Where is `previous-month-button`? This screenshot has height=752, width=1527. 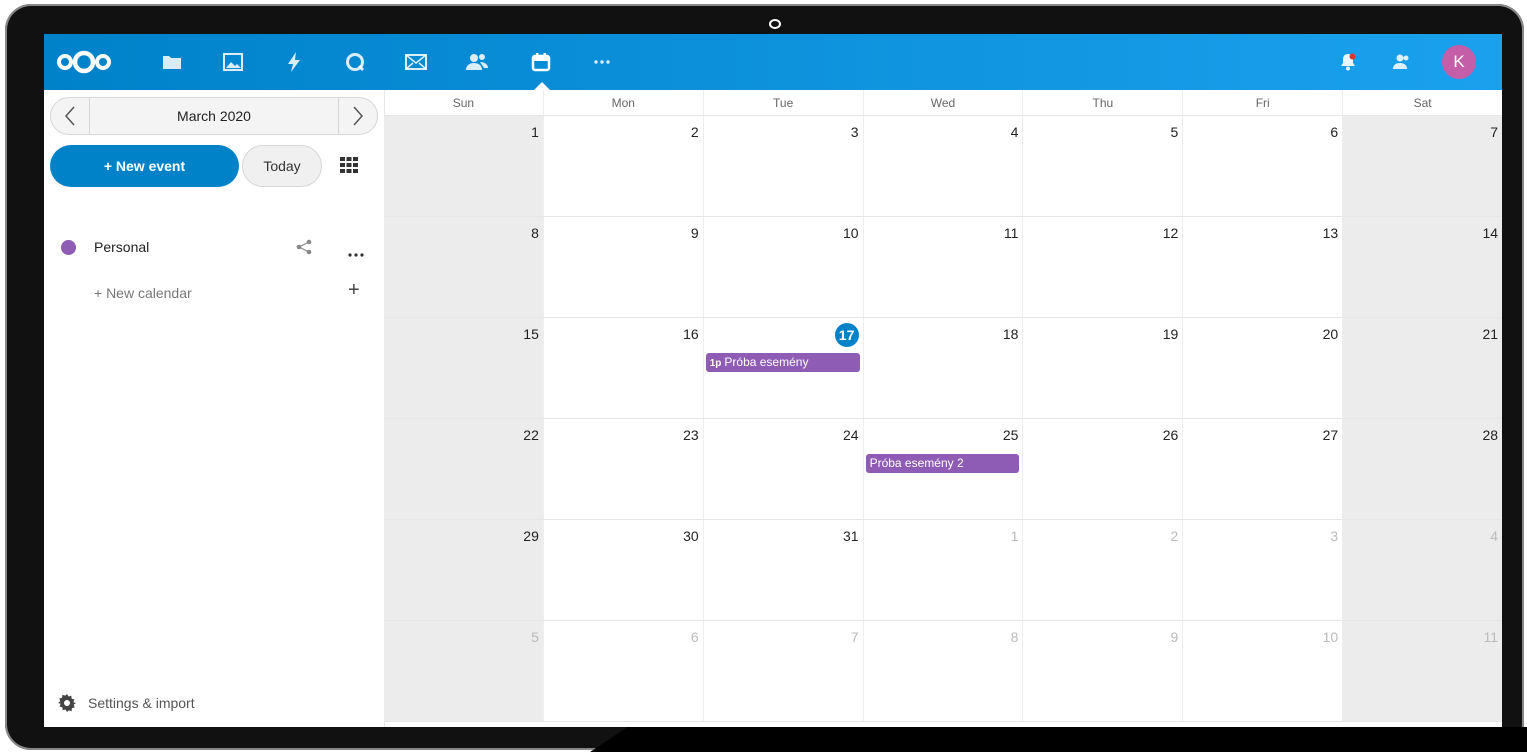 previous-month-button is located at coordinates (70, 116).